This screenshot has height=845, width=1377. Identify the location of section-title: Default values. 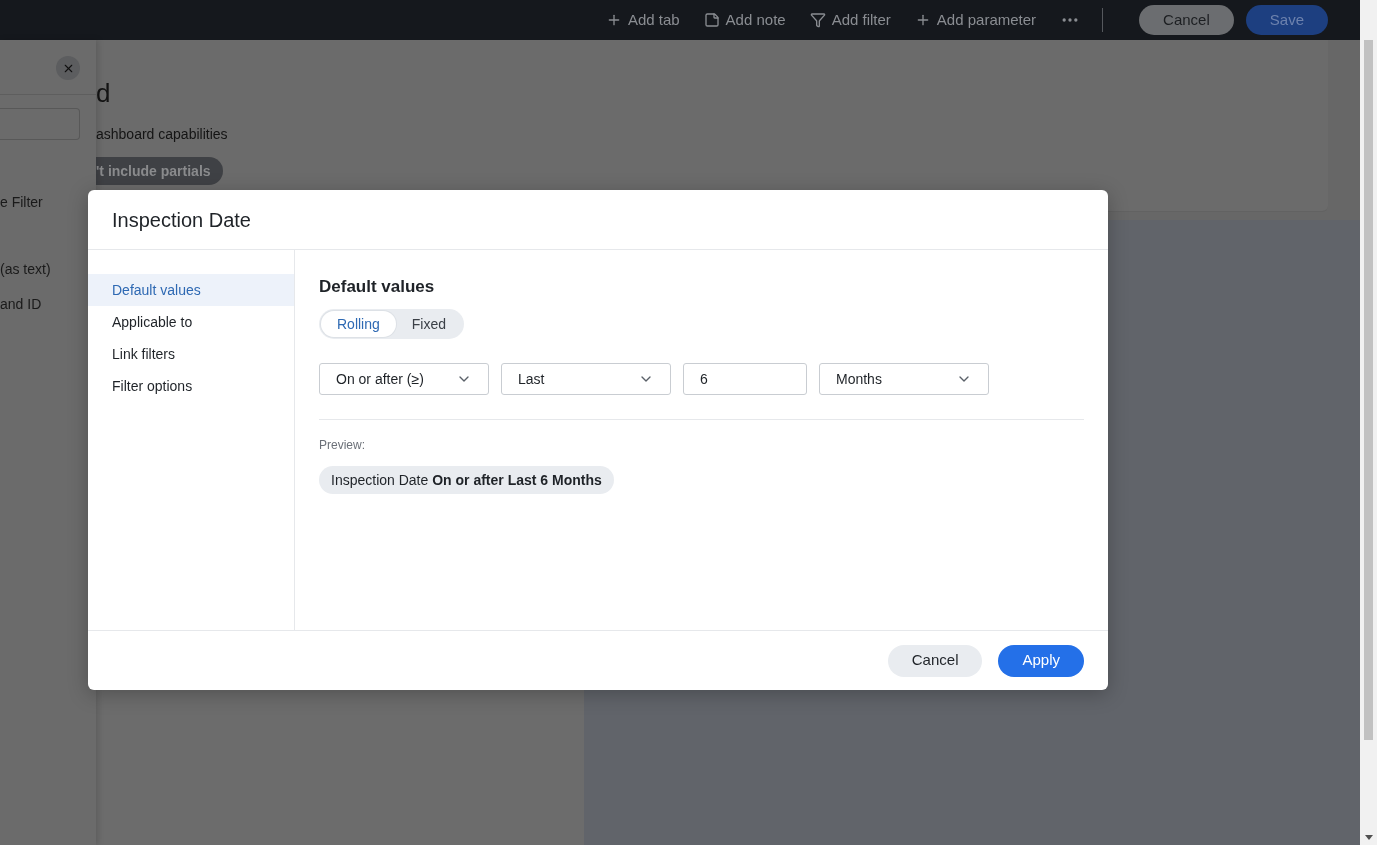
(377, 287).